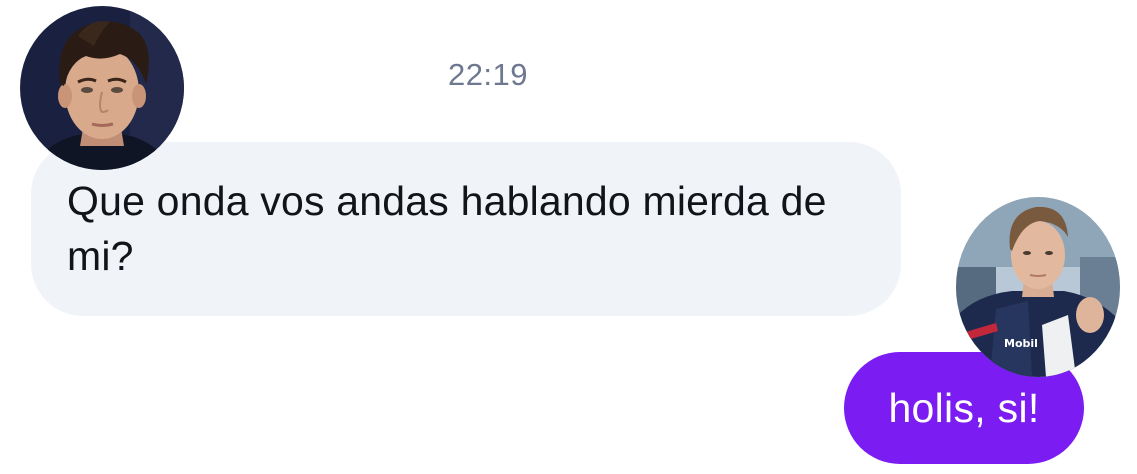 This screenshot has height=474, width=1137. I want to click on incoming-sender-avatar, so click(102, 88).